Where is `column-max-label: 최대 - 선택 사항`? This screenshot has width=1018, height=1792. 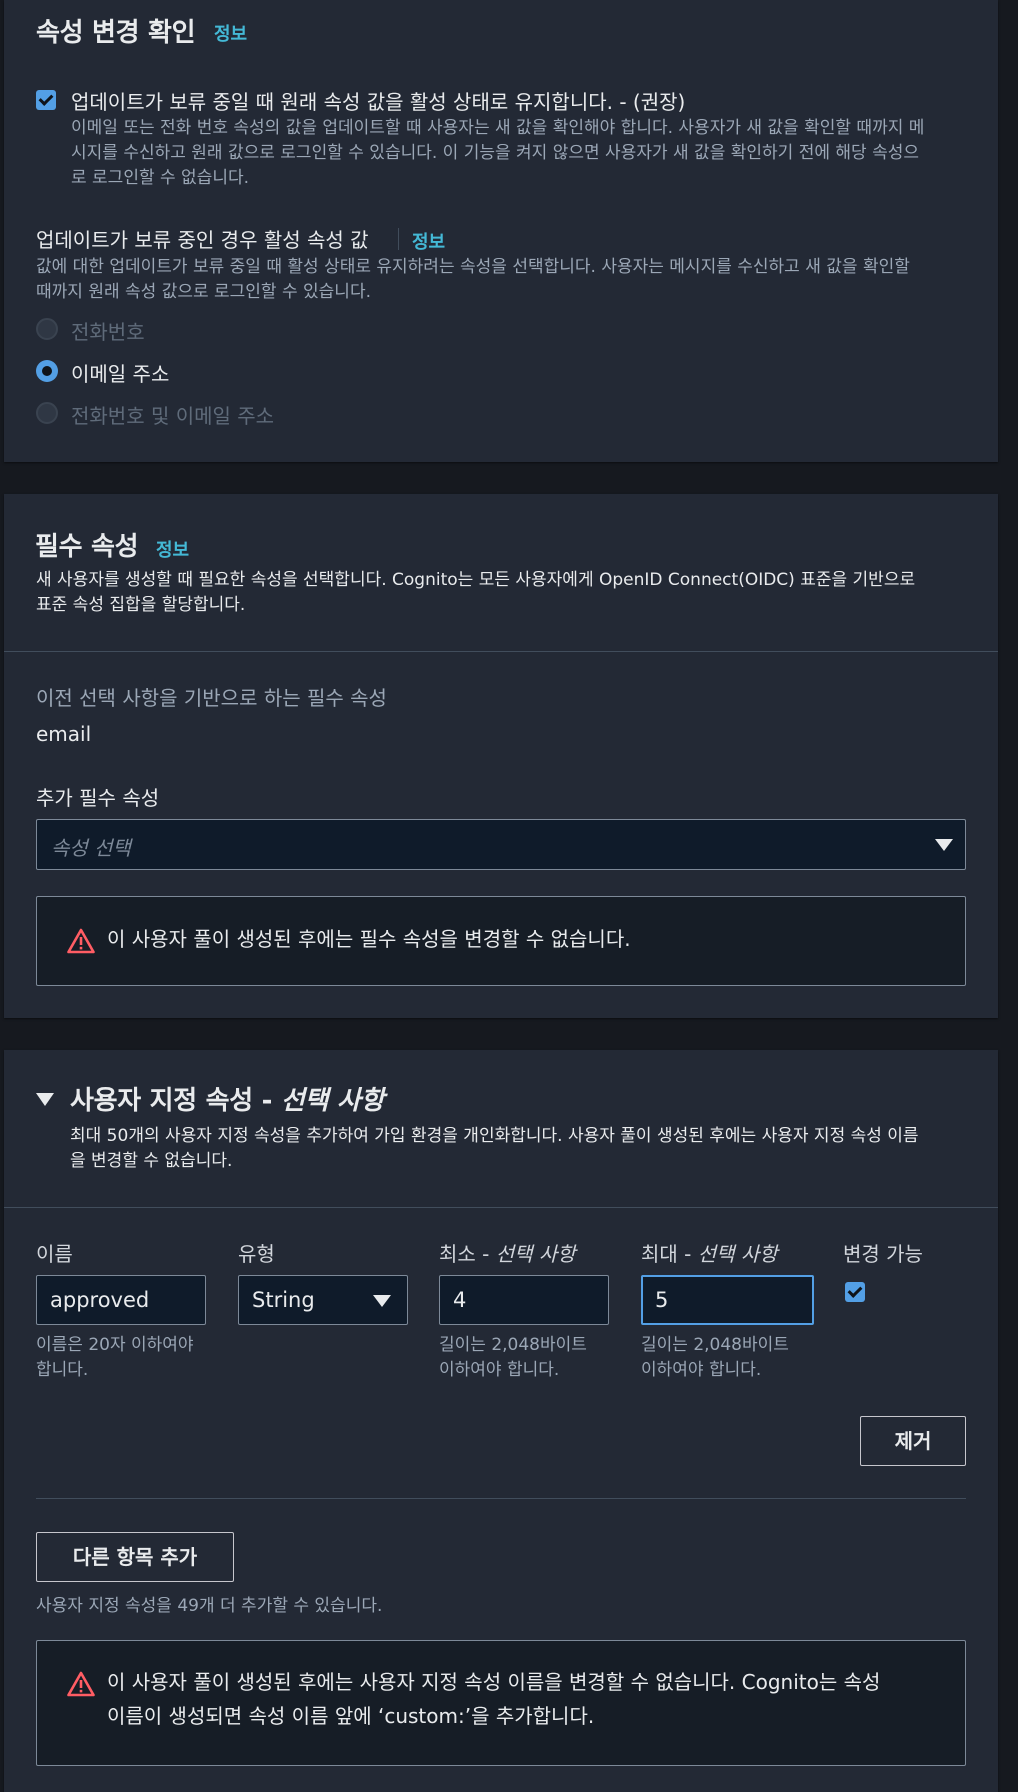
column-max-label: 최대 - 선택 사항 is located at coordinates (709, 1254).